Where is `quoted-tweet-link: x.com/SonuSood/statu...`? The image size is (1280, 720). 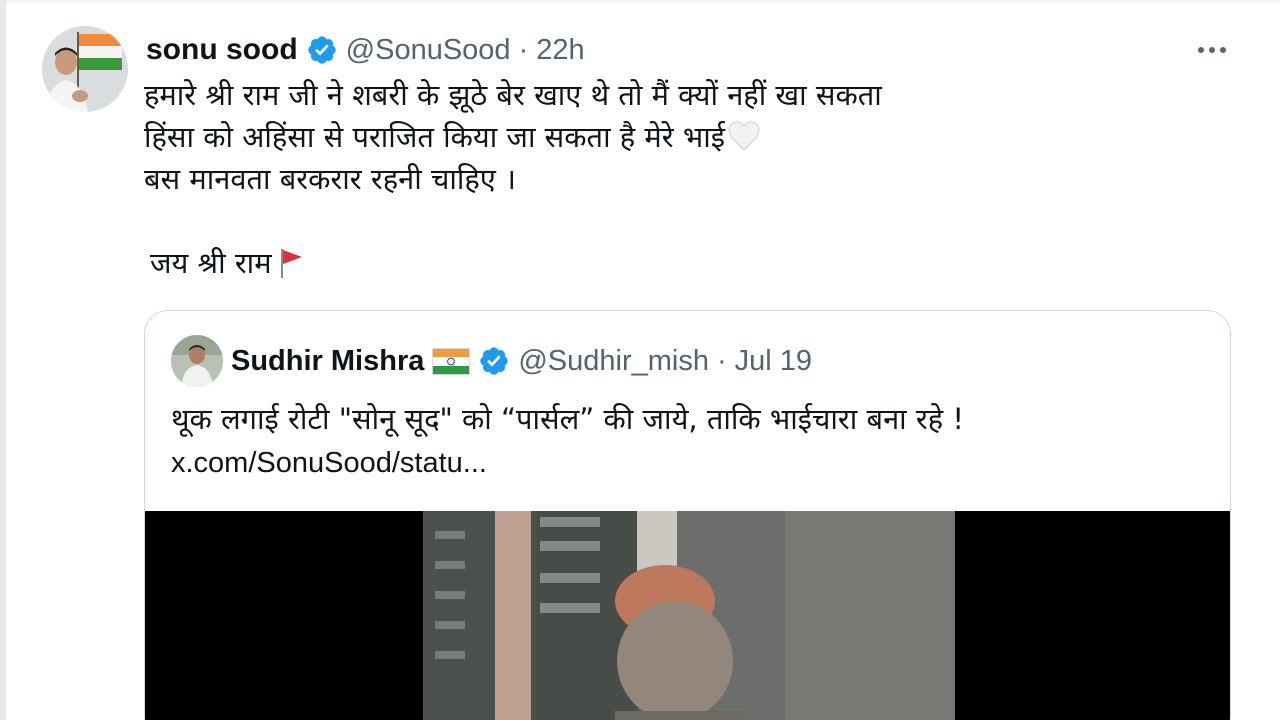
quoted-tweet-link: x.com/SonuSood/statu... is located at coordinates (329, 463).